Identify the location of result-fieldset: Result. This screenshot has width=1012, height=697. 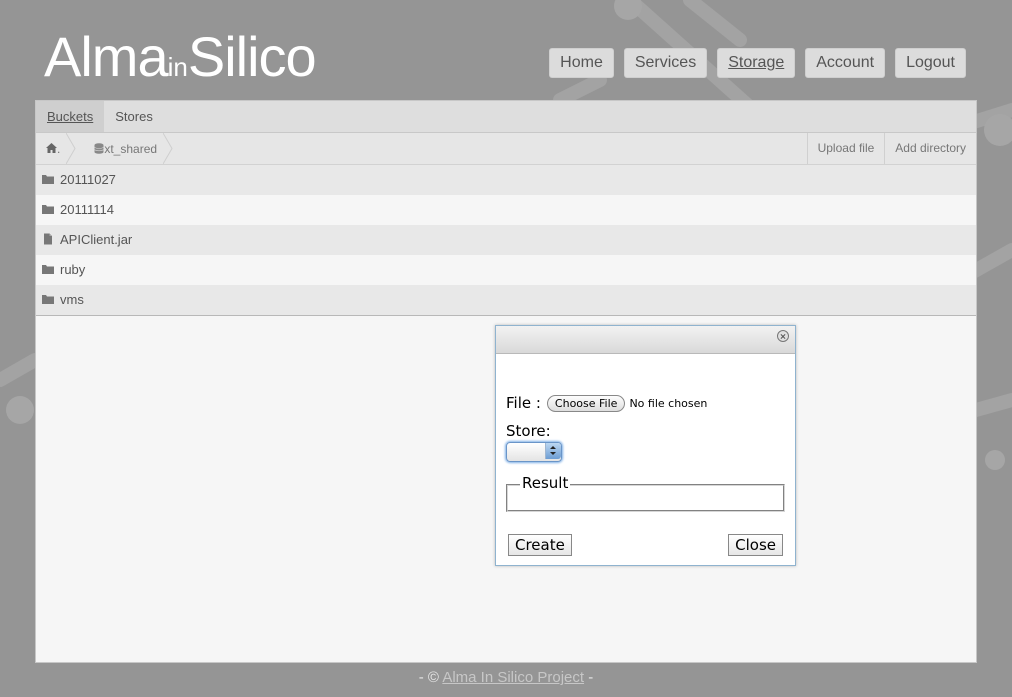
(645, 493).